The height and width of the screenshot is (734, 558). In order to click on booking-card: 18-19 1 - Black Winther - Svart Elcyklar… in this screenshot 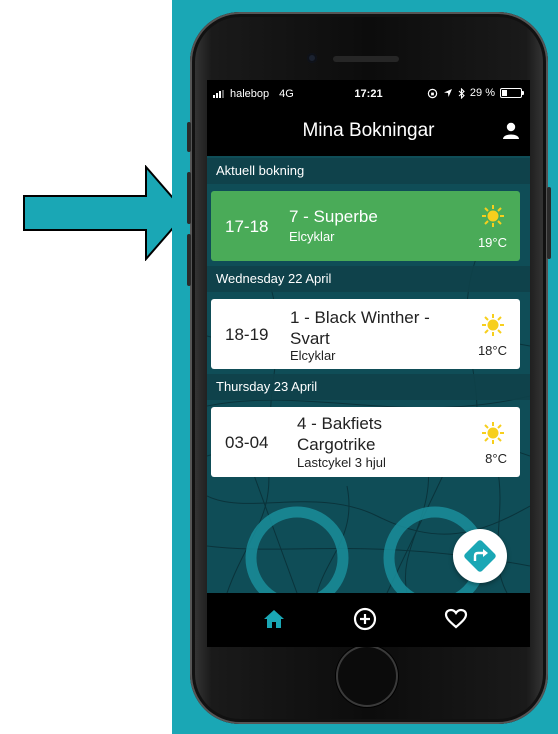, I will do `click(365, 334)`.